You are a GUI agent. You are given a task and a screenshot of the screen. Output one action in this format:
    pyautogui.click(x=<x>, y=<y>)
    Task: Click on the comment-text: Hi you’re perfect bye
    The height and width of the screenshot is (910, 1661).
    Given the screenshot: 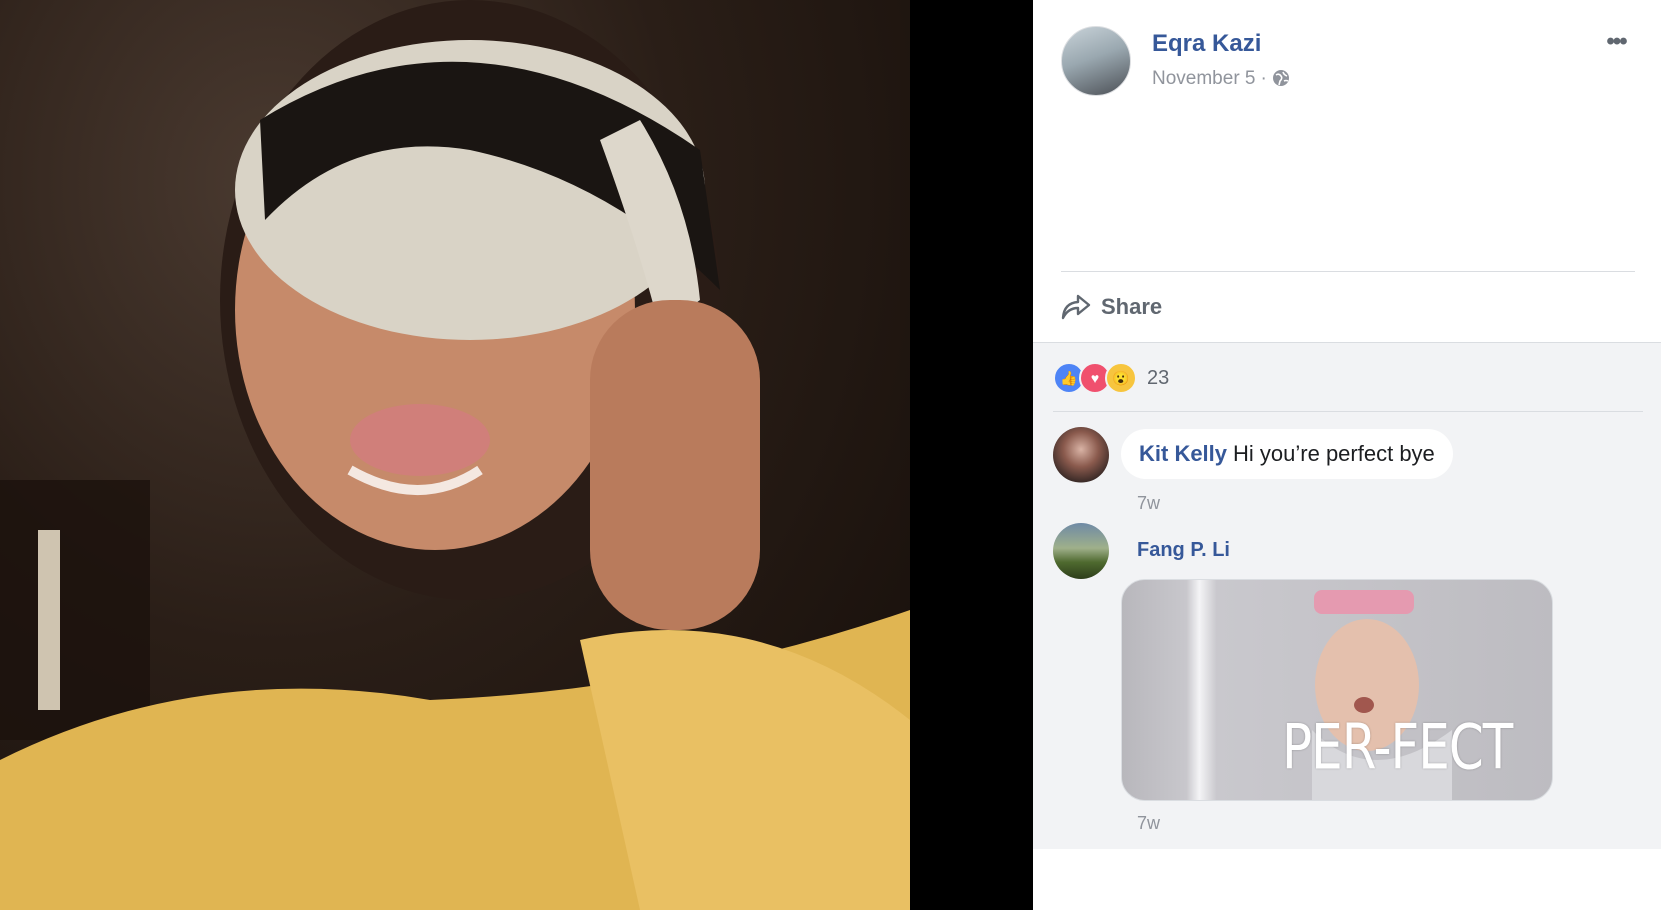 What is the action you would take?
    pyautogui.click(x=1334, y=453)
    